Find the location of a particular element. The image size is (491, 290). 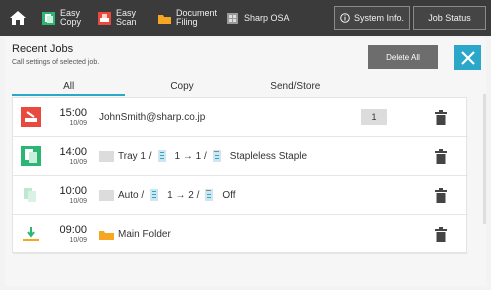

finishing-mode: Stapleless Staple is located at coordinates (268, 156).